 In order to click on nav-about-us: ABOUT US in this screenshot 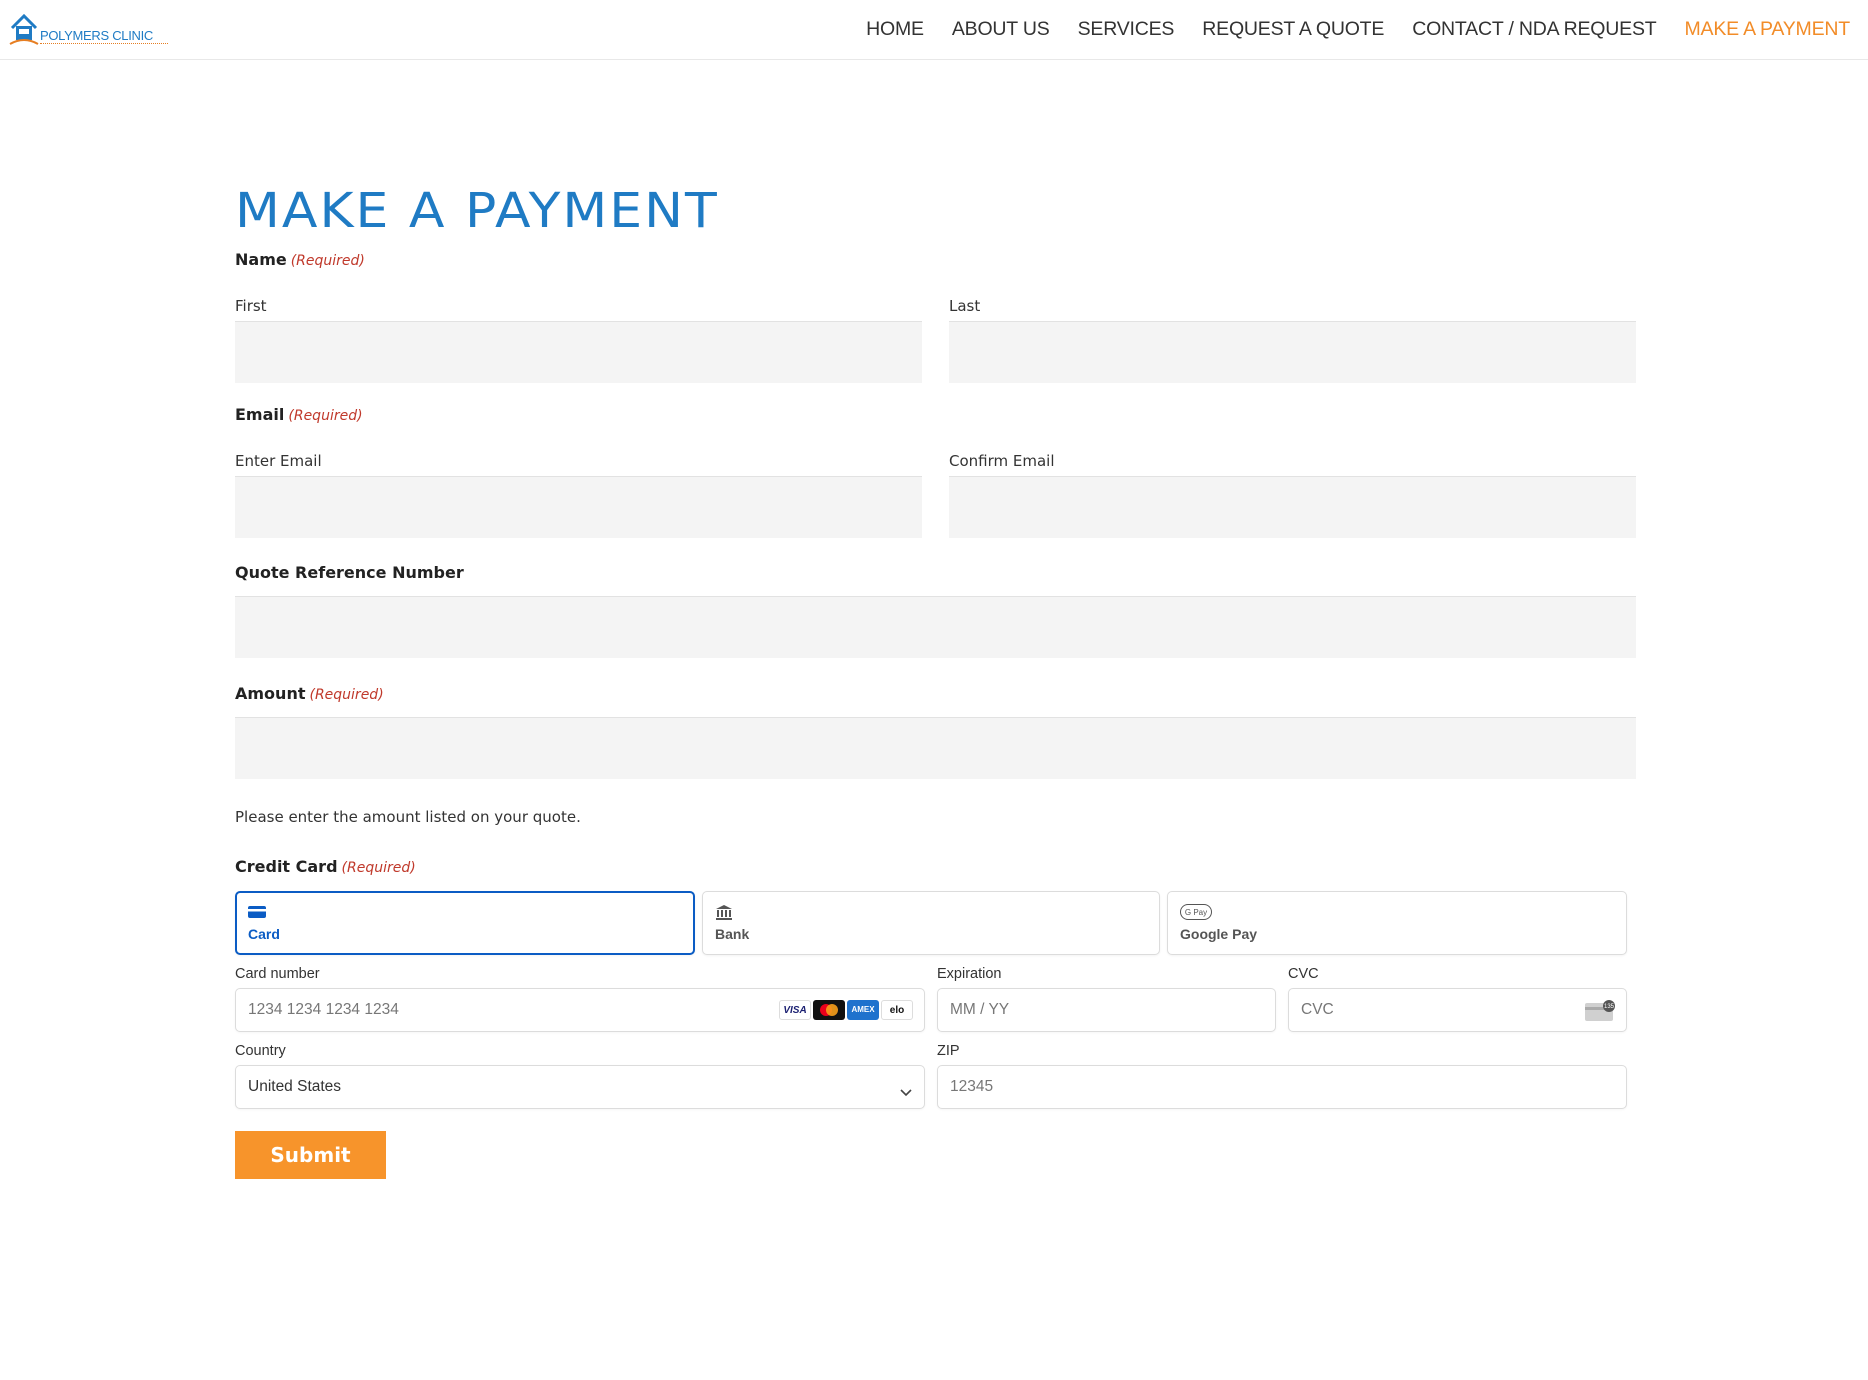, I will do `click(1001, 29)`.